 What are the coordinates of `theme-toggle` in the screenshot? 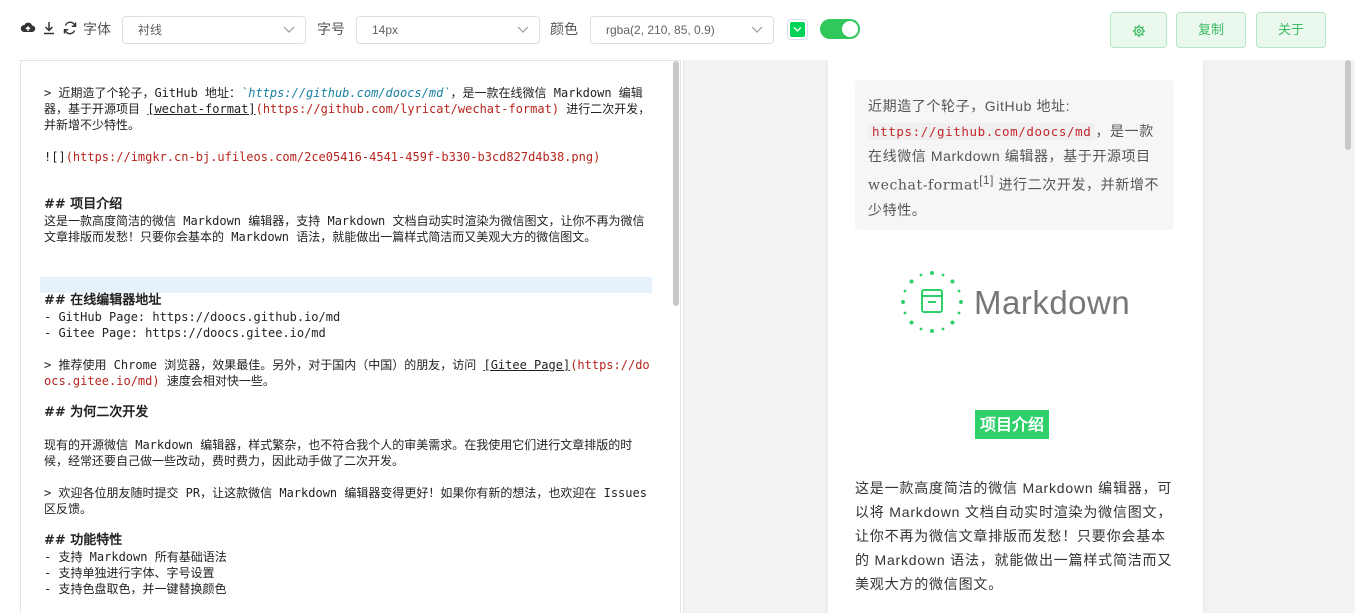 It's located at (840, 29).